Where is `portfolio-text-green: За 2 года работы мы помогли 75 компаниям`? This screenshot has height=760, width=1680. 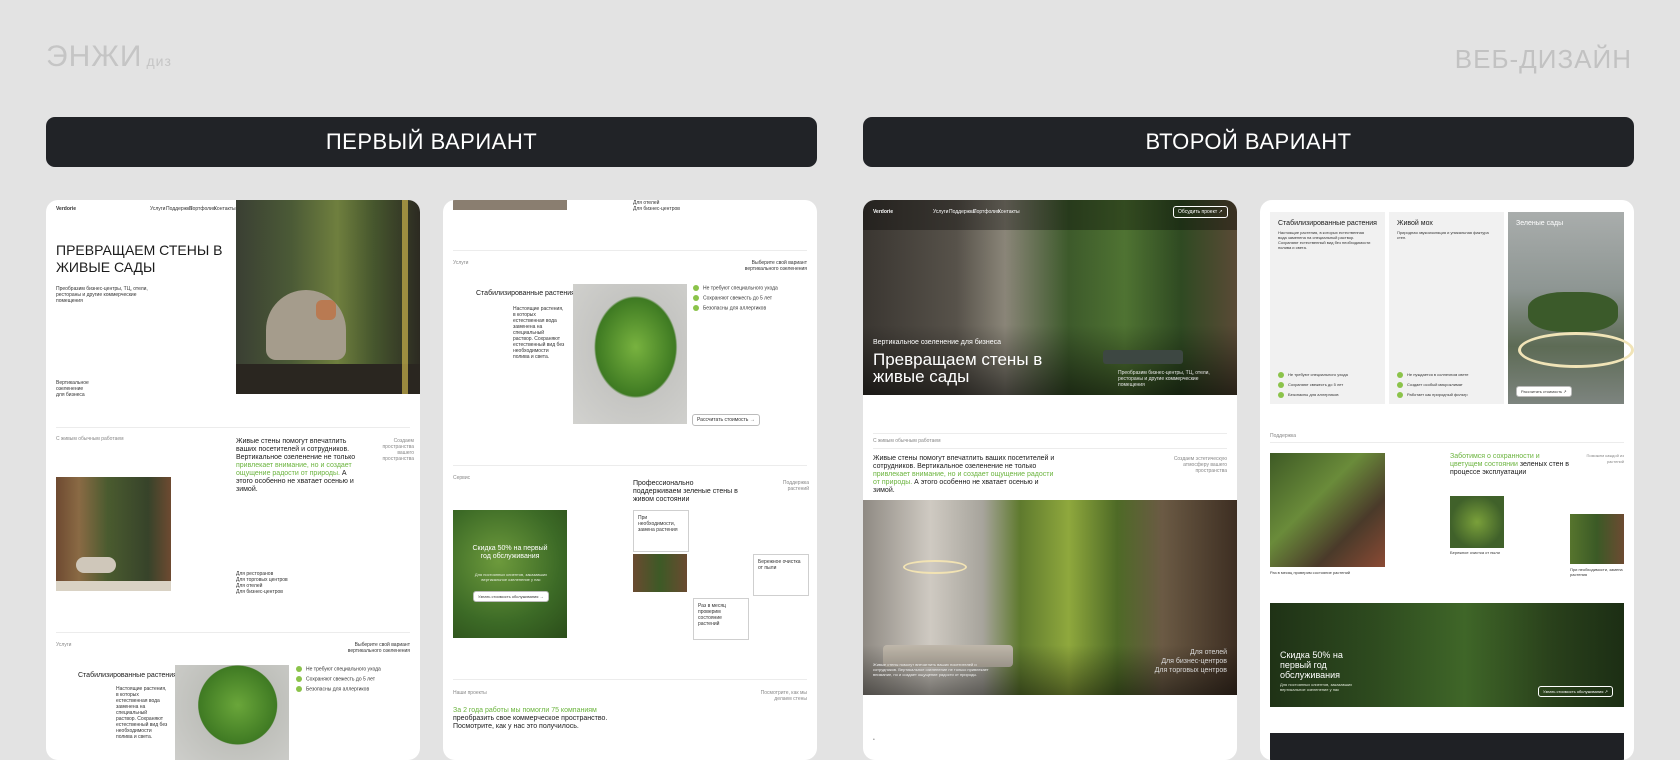 portfolio-text-green: За 2 года работы мы помогли 75 компаниям is located at coordinates (525, 710).